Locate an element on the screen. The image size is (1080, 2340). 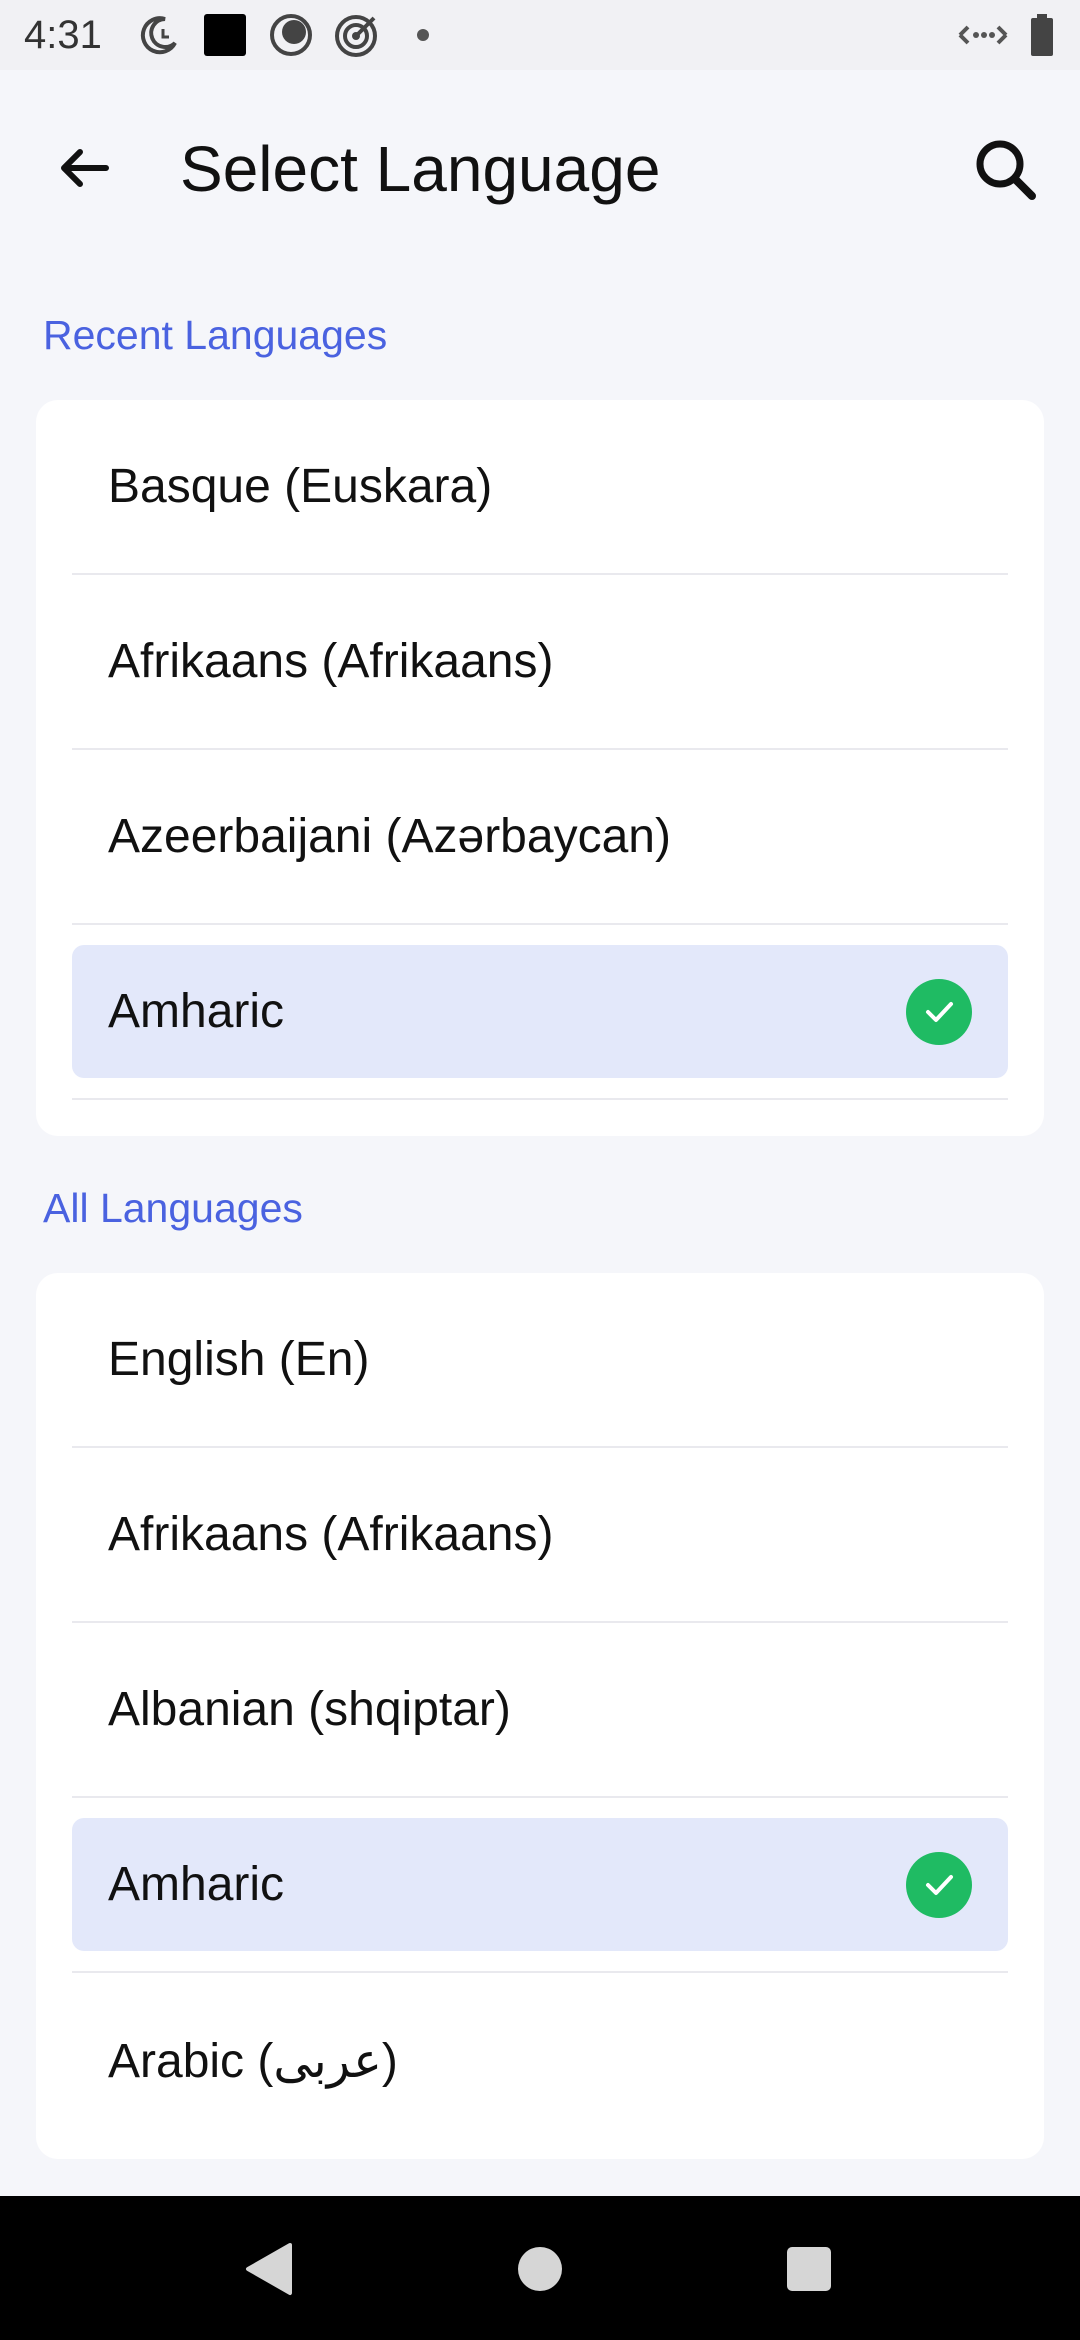
moon-clock-icon is located at coordinates (159, 35).